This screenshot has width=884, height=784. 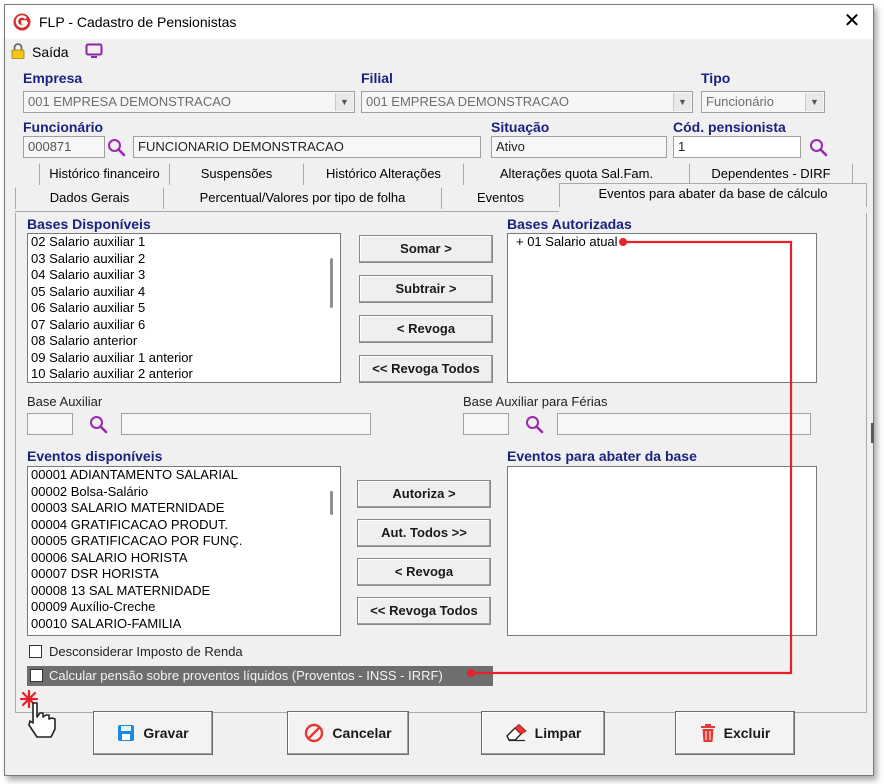 I want to click on trash-icon, so click(x=707, y=733).